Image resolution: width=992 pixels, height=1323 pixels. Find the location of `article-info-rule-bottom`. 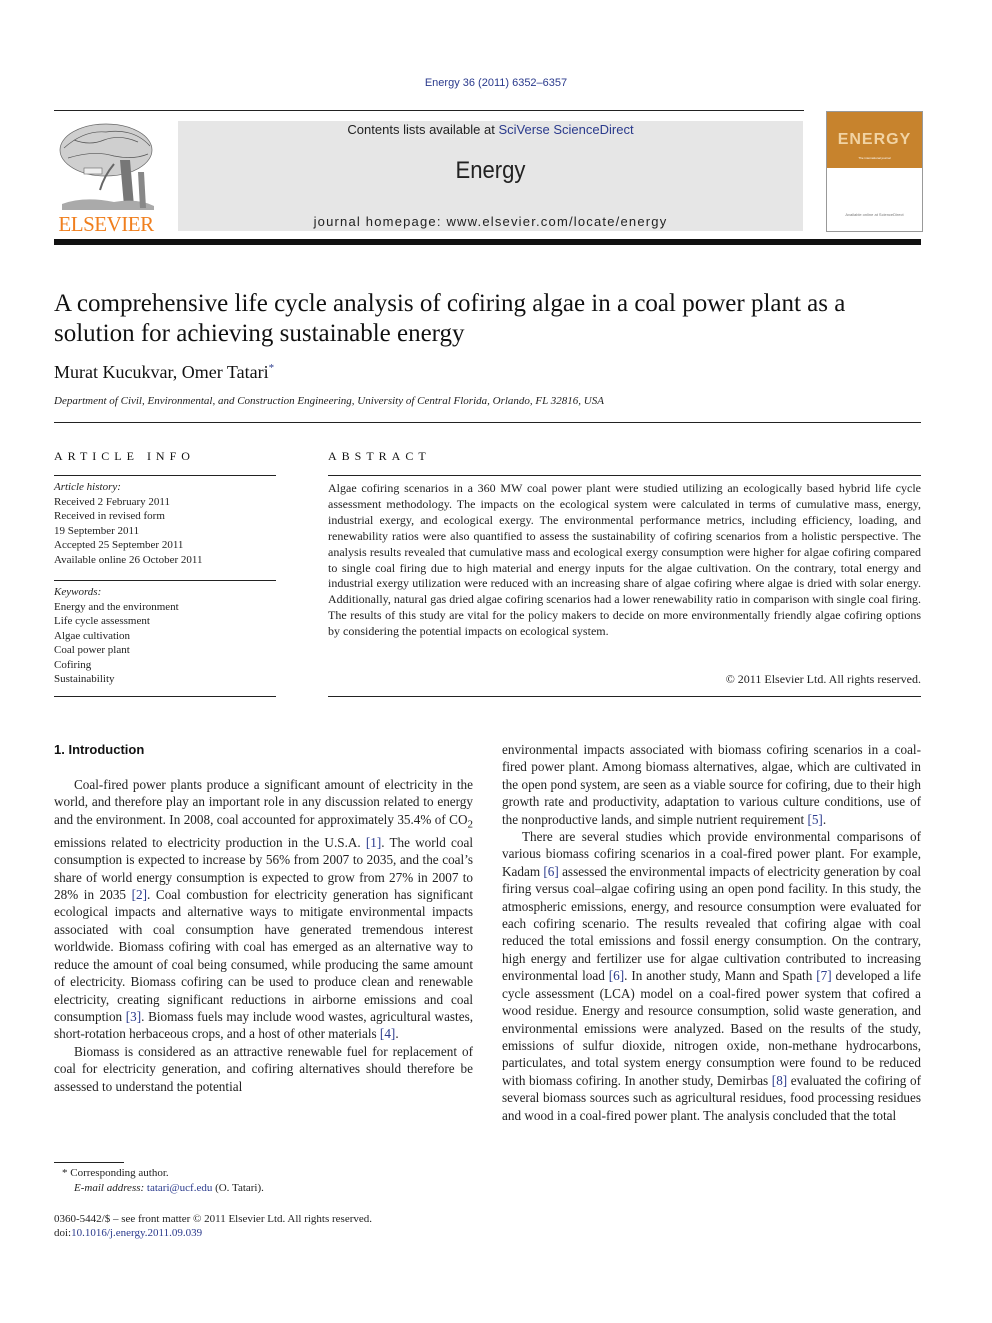

article-info-rule-bottom is located at coordinates (165, 696).